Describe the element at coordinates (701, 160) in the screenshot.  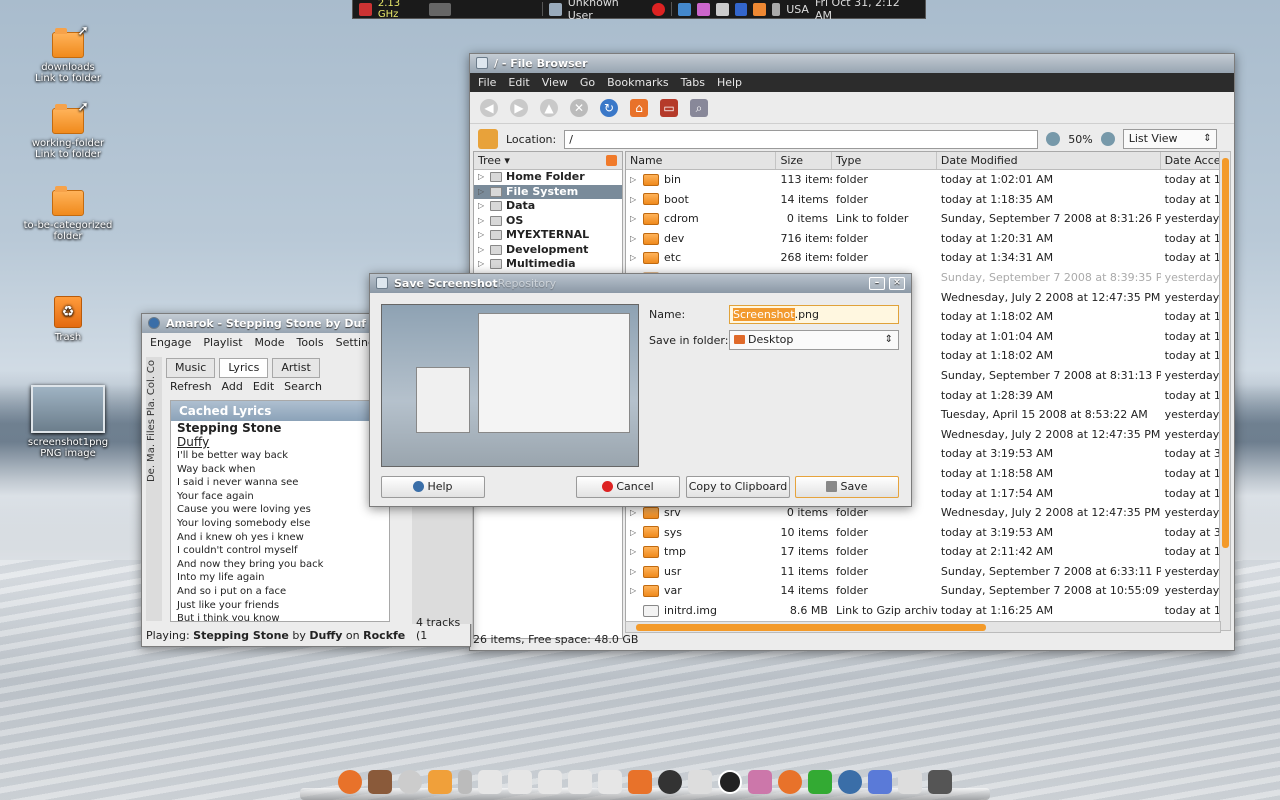
I see `column-name: Name` at that location.